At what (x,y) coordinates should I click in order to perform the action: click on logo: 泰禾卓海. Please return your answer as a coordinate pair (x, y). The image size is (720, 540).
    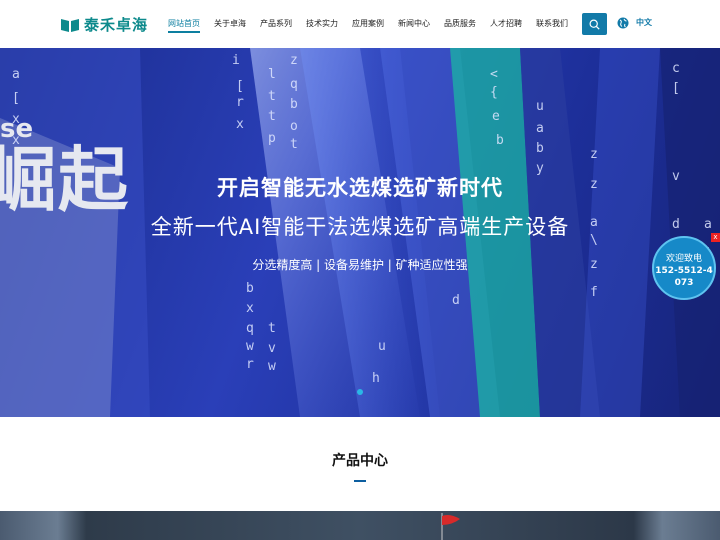
    Looking at the image, I should click on (104, 25).